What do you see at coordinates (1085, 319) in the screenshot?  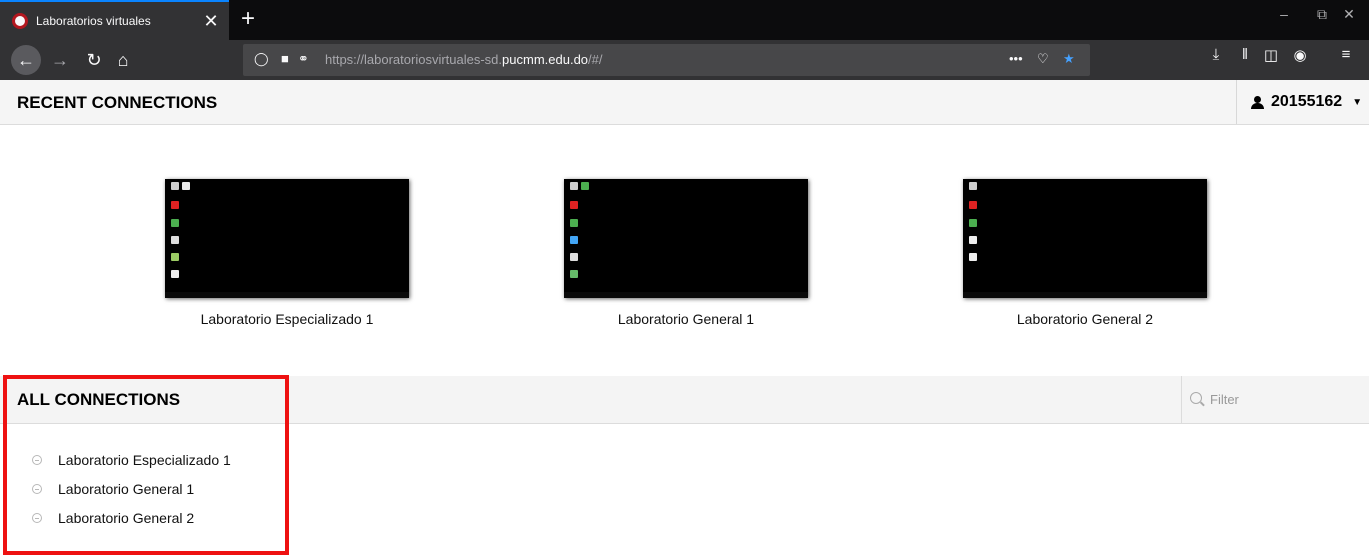 I see `recent-connection-label: Laboratorio General 2` at bounding box center [1085, 319].